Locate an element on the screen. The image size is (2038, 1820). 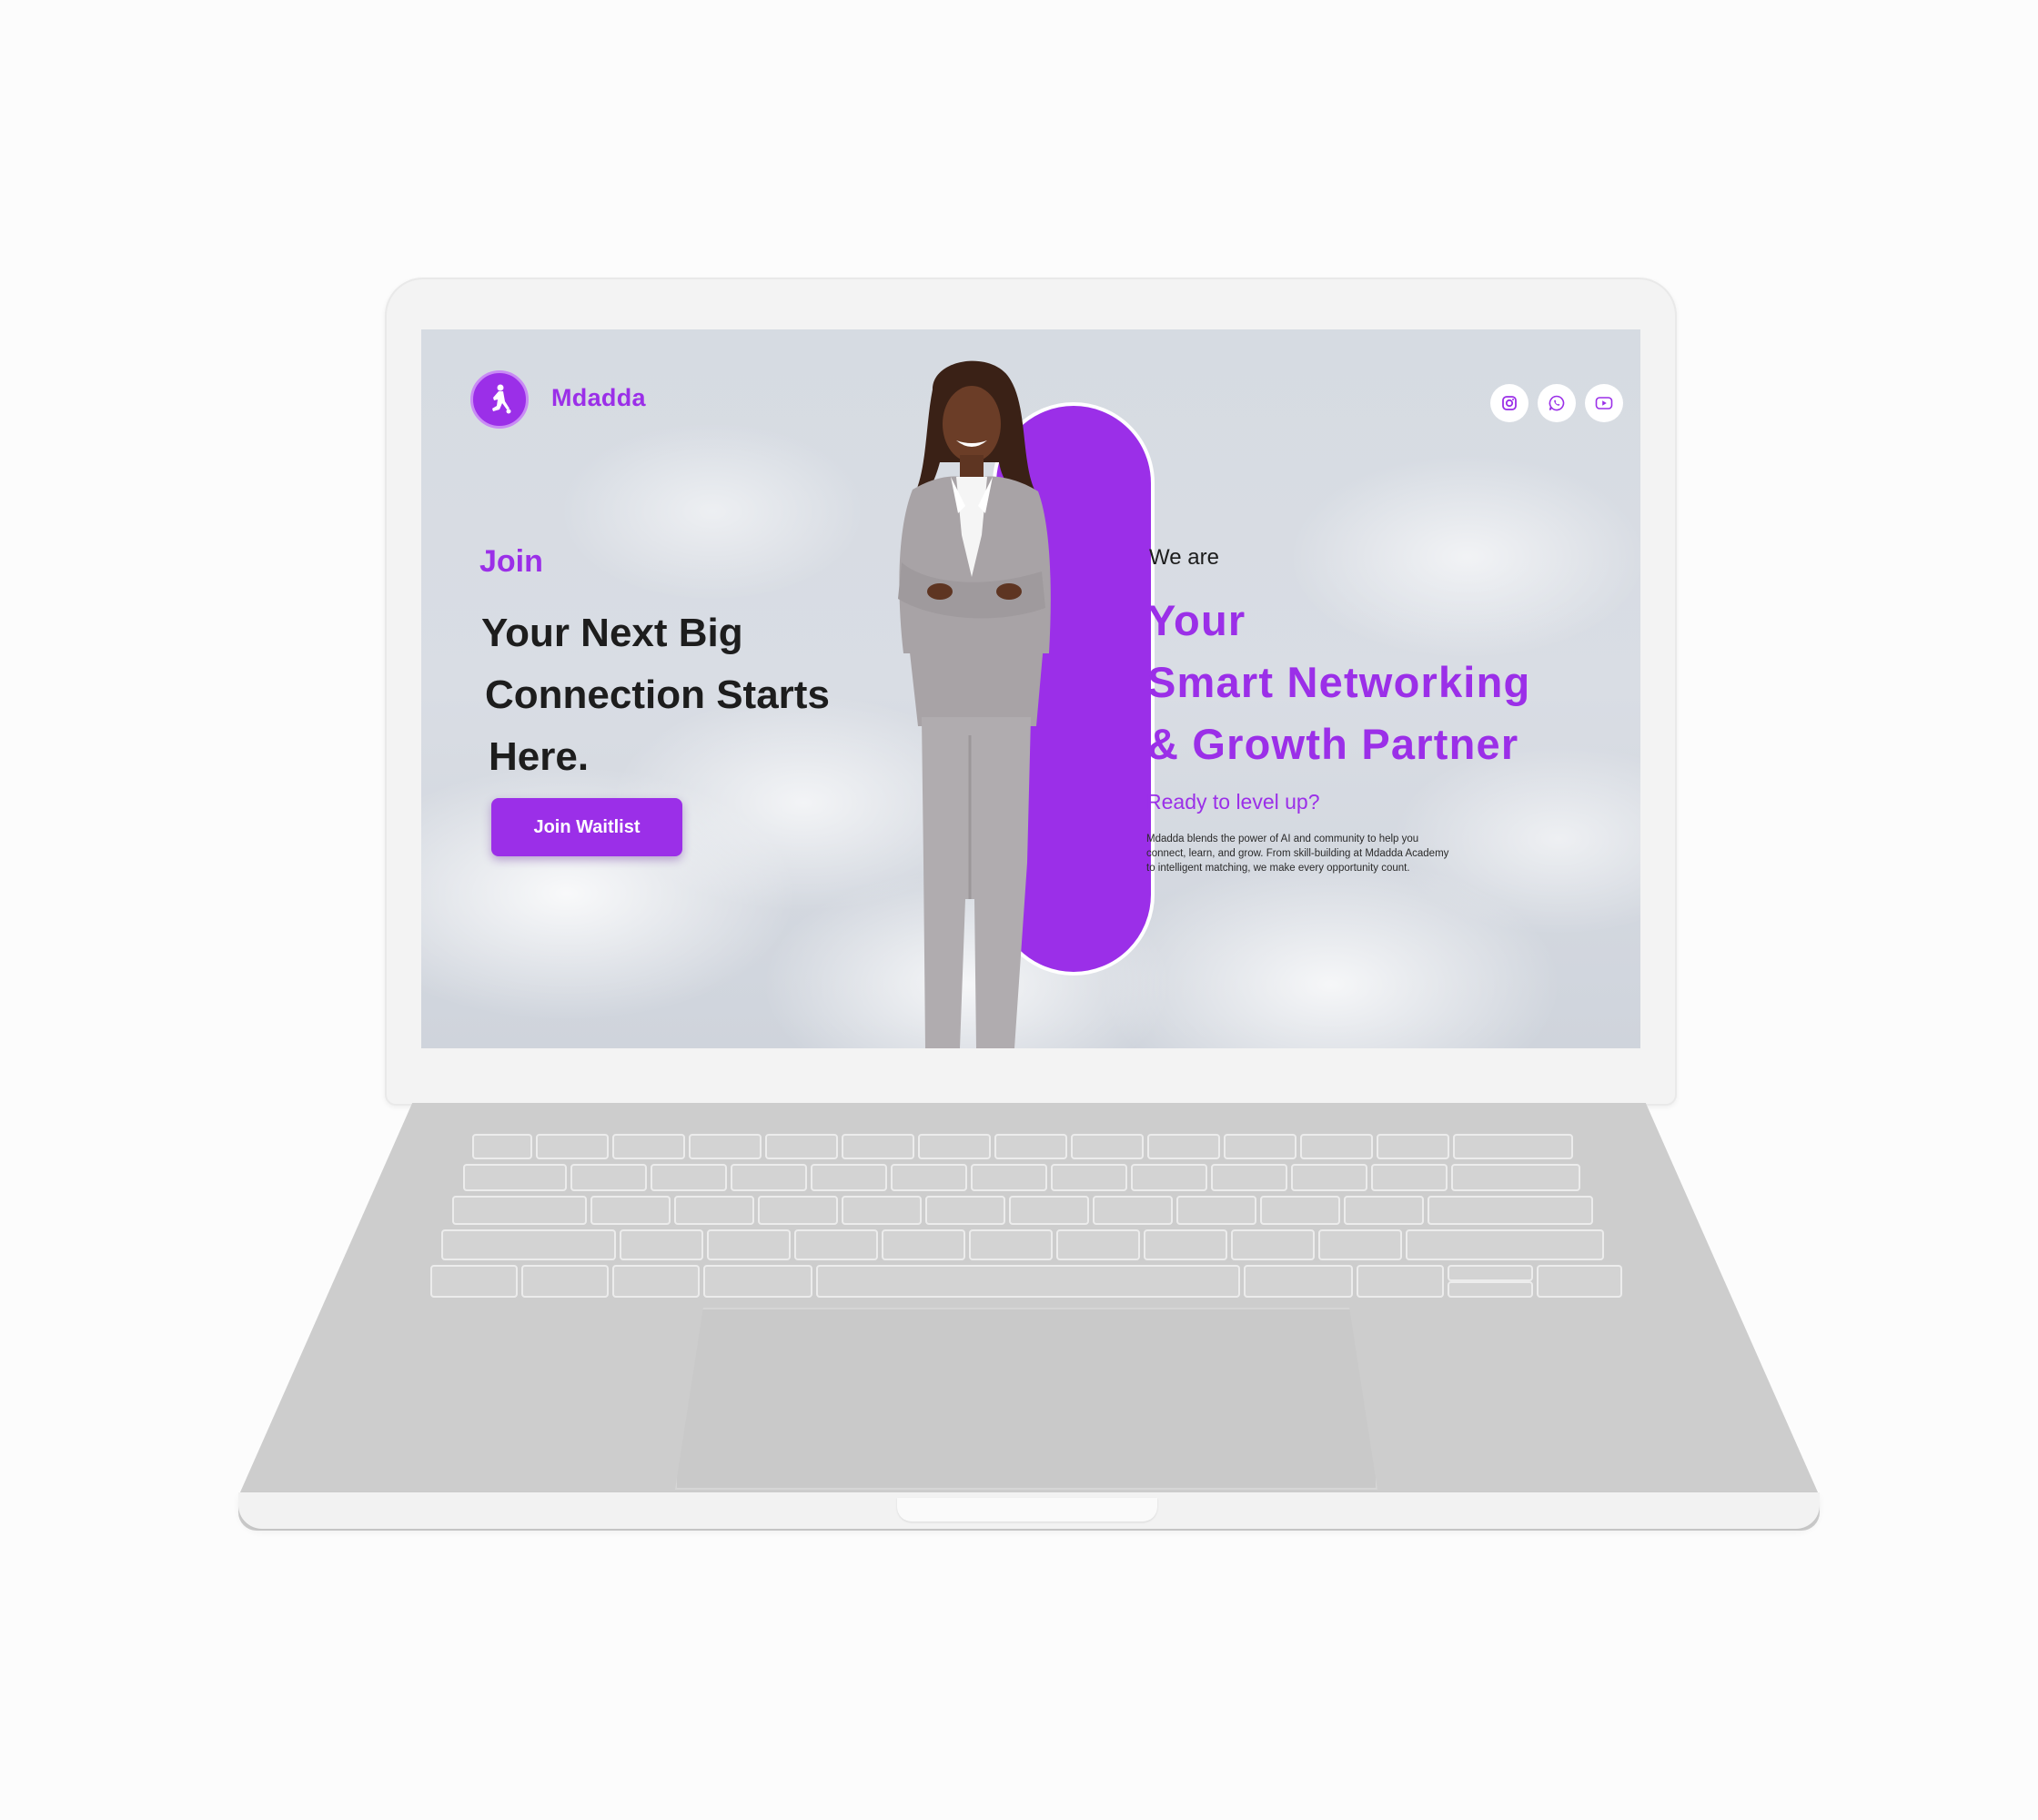
whatsapp-button is located at coordinates (1557, 403).